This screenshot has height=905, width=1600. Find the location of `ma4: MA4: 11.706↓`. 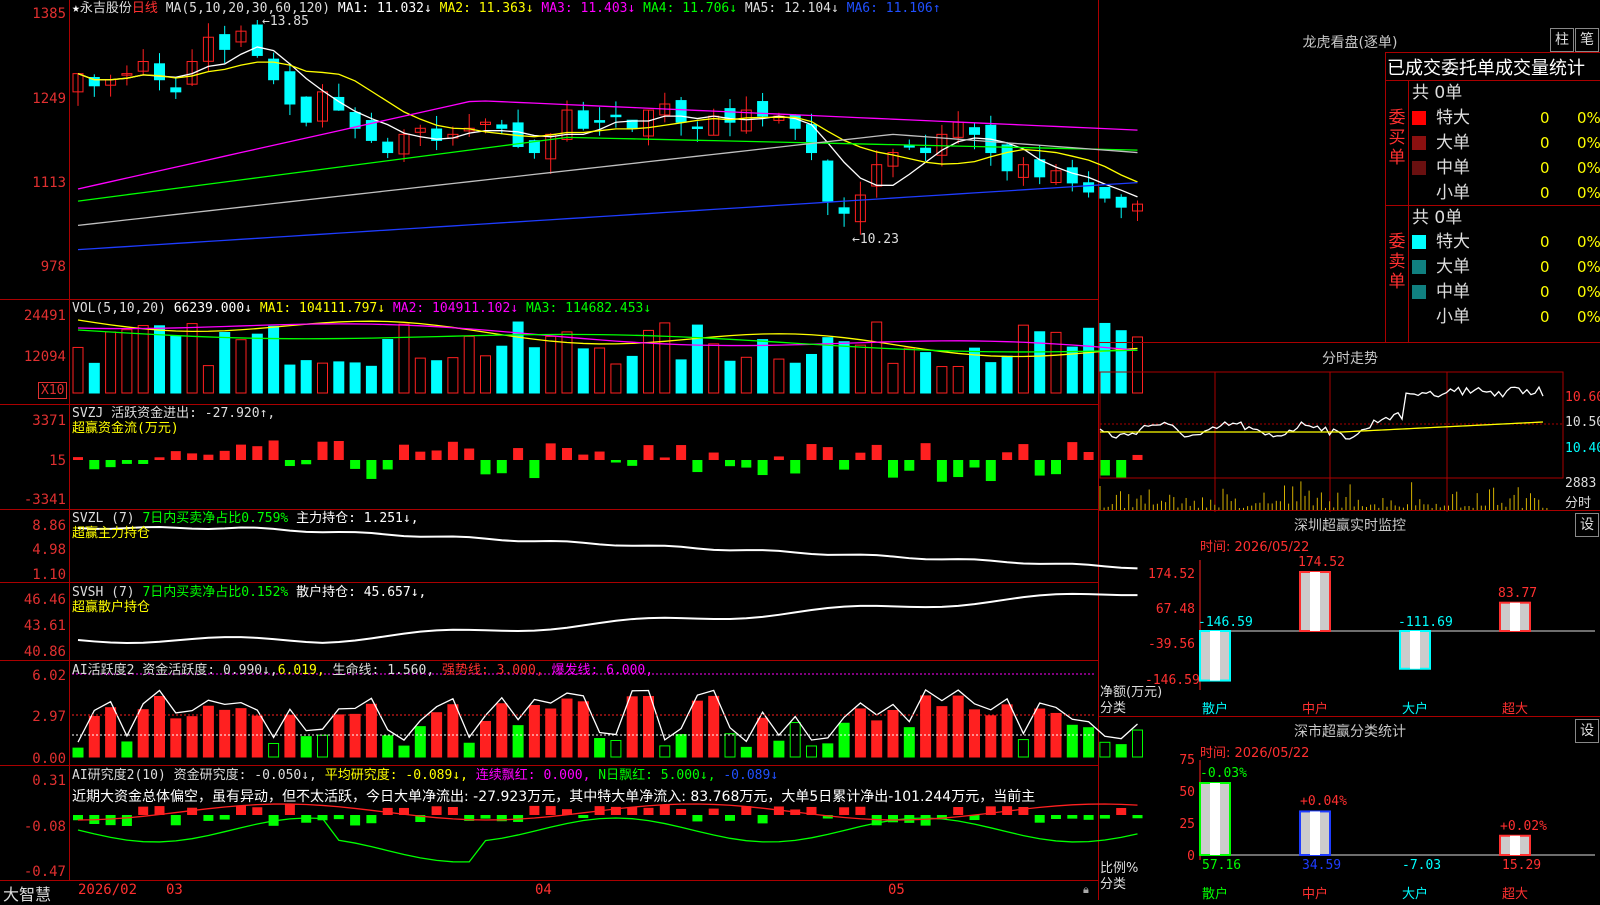

ma4: MA4: 11.706↓ is located at coordinates (690, 8).